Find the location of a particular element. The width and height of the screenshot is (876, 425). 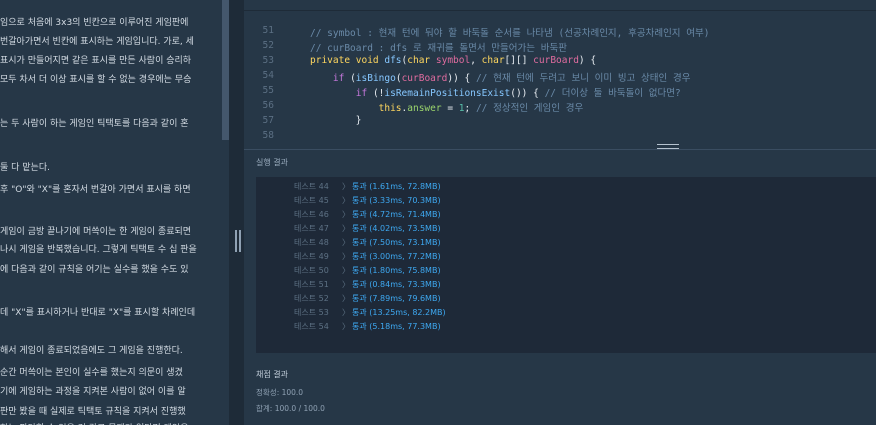

problem-text-line: 모두 차서 더 이상 표시를 할 수 없는 경우에는 무승 is located at coordinates (96, 80).